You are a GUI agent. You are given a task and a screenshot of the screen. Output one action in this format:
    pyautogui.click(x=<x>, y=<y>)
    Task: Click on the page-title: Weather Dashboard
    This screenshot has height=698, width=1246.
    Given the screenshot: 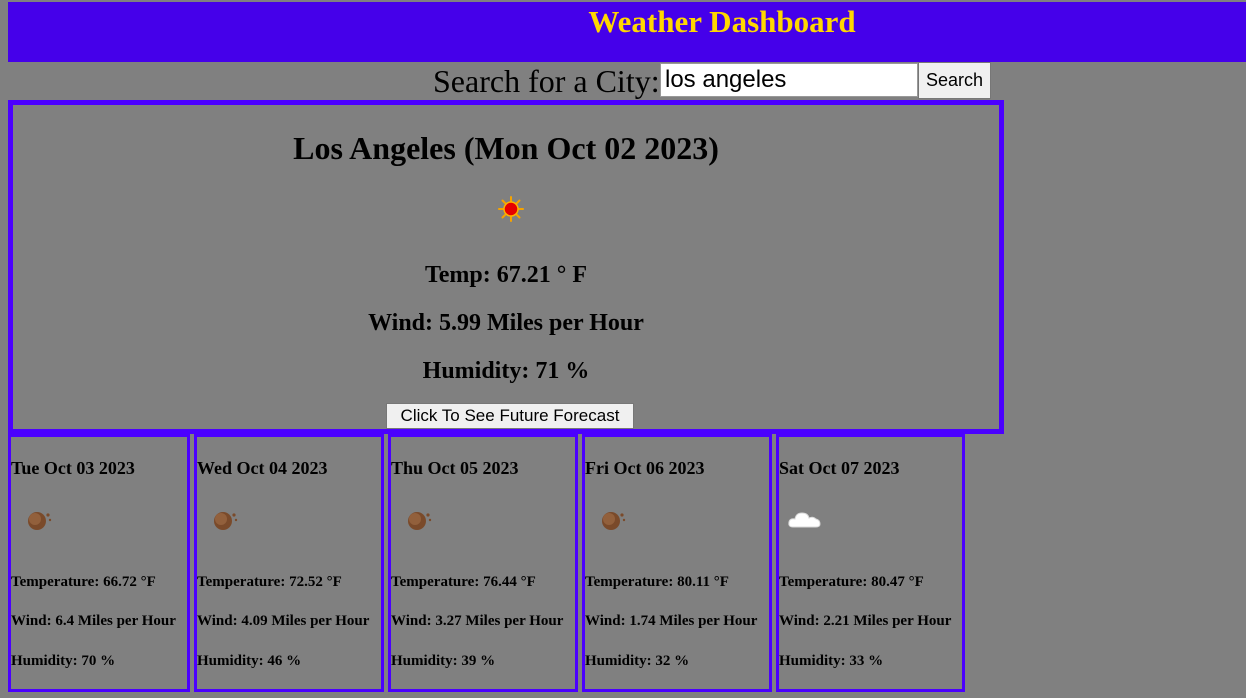 What is the action you would take?
    pyautogui.click(x=722, y=21)
    